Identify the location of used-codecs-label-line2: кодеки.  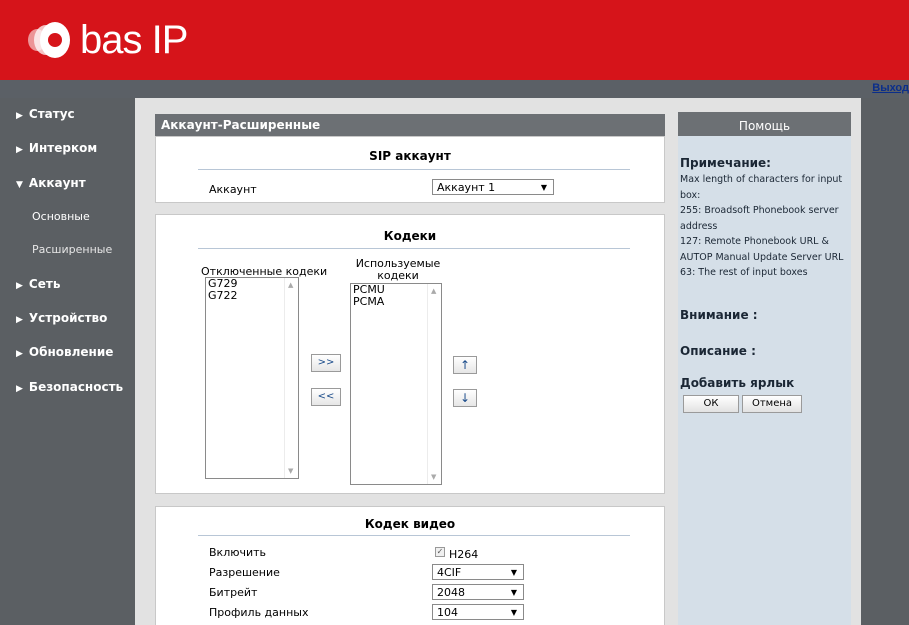
(398, 275).